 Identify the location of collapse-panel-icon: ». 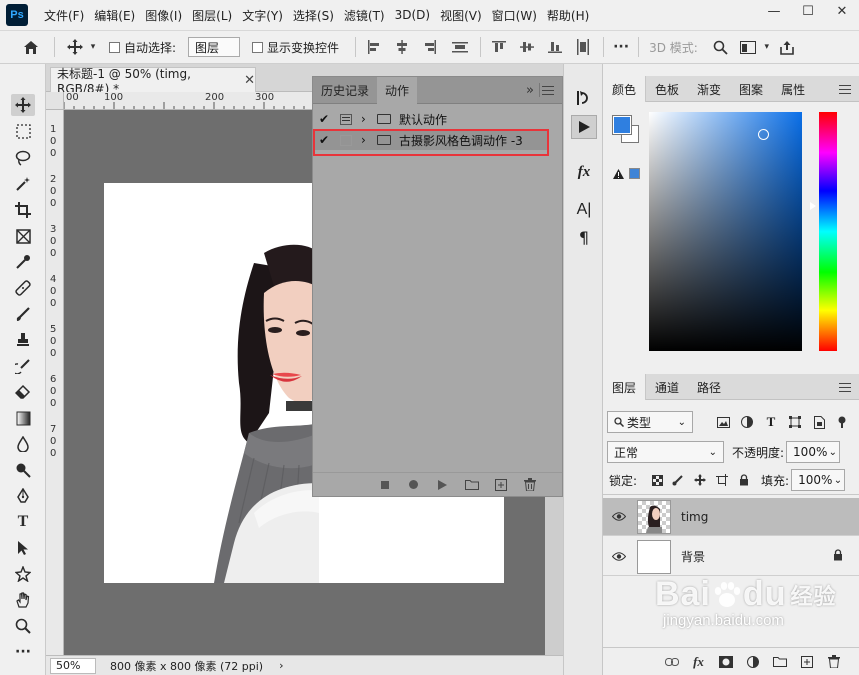
(530, 90).